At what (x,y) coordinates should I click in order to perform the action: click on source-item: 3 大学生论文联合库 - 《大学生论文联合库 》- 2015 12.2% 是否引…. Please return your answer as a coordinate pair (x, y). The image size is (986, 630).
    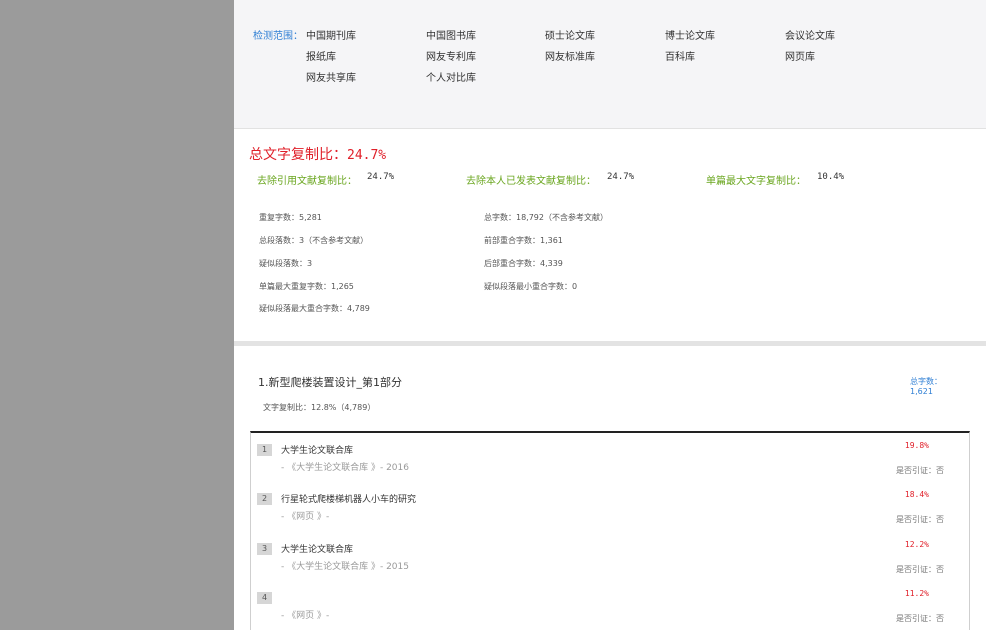
    Looking at the image, I should click on (610, 556).